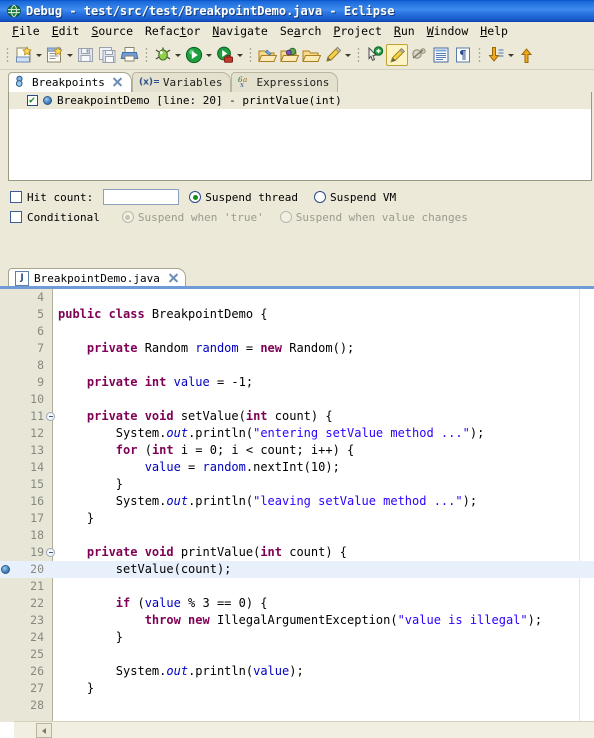  I want to click on breakpoint-enabled-checkbox: ✔, so click(32, 100).